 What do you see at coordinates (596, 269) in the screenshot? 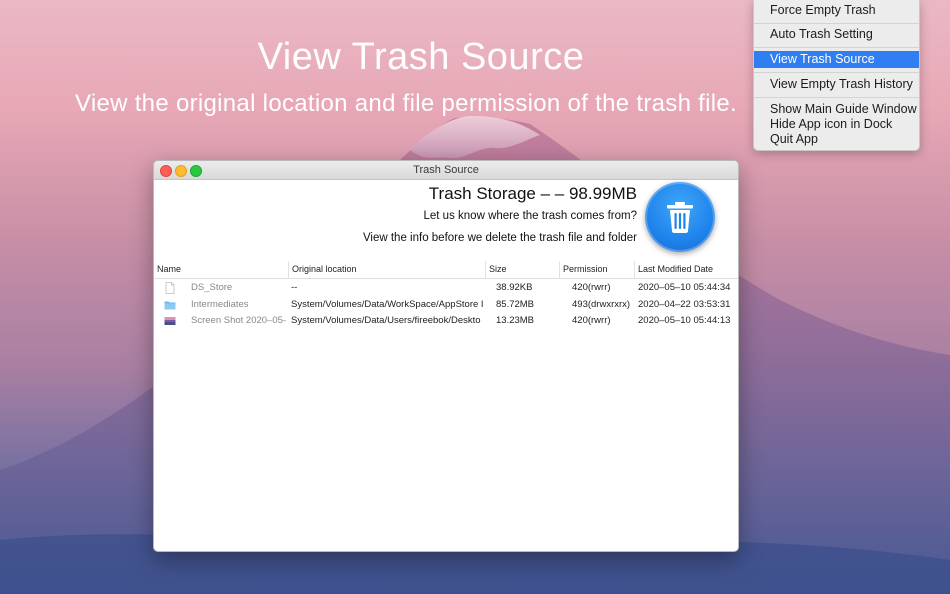
I see `column-header-permission: Permission` at bounding box center [596, 269].